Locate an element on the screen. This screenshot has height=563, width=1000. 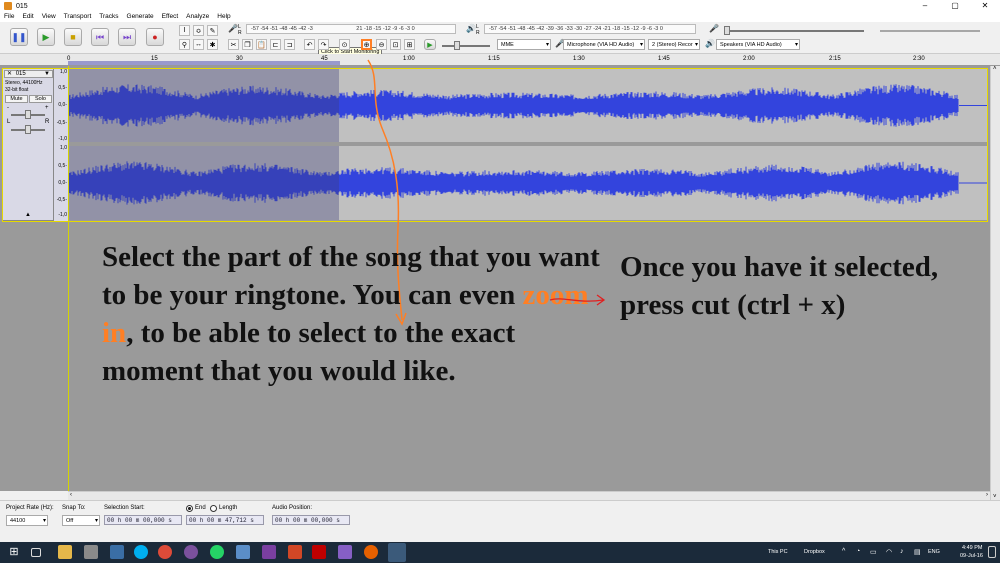
copy-button: ❐ is located at coordinates (247, 44).